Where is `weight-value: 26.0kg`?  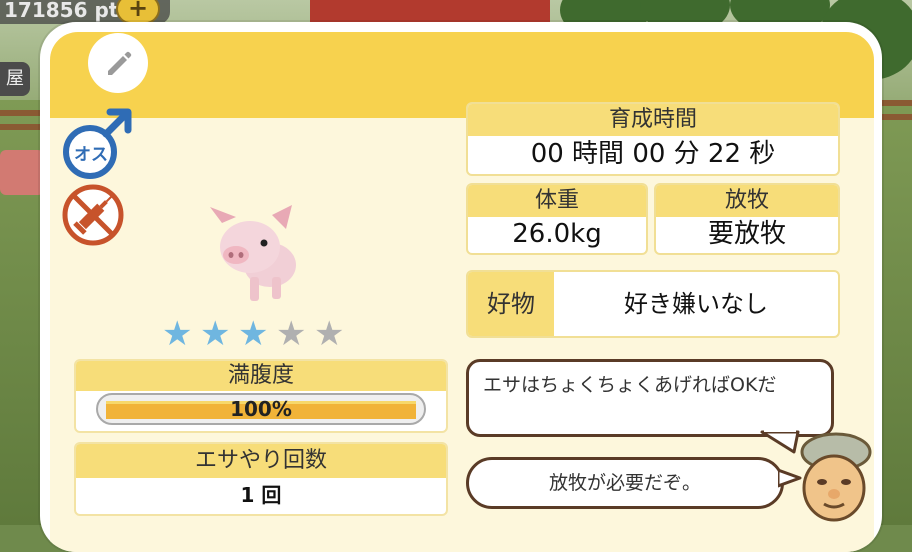 weight-value: 26.0kg is located at coordinates (557, 234).